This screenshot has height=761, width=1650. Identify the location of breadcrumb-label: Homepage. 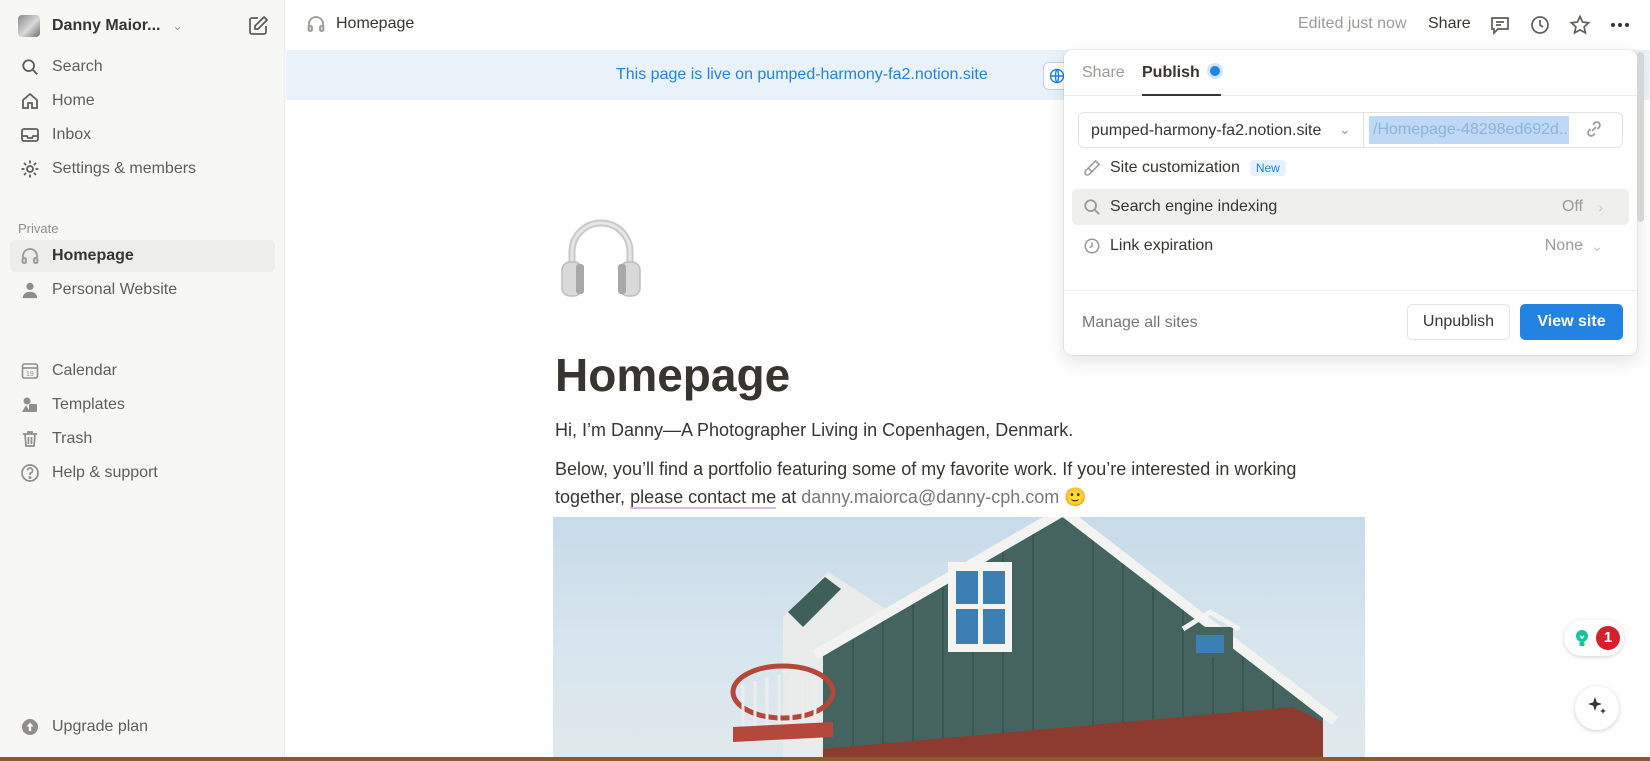
(375, 23).